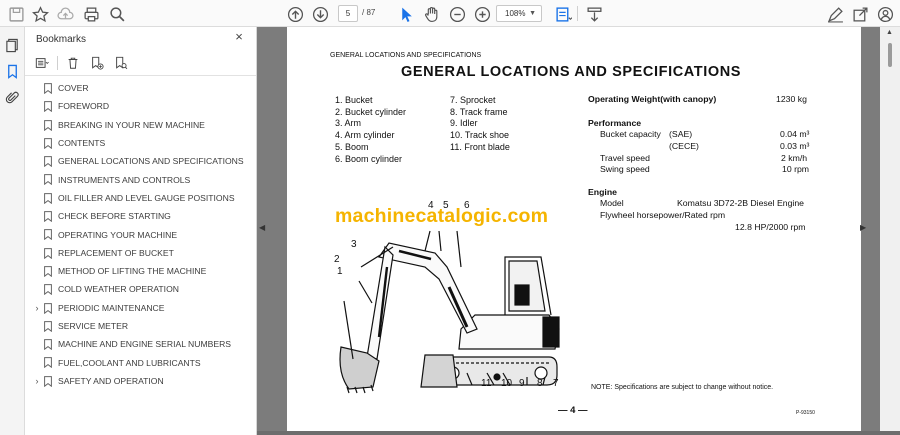 Image resolution: width=900 pixels, height=435 pixels. What do you see at coordinates (515, 13) in the screenshot?
I see `zoom-value: 108%` at bounding box center [515, 13].